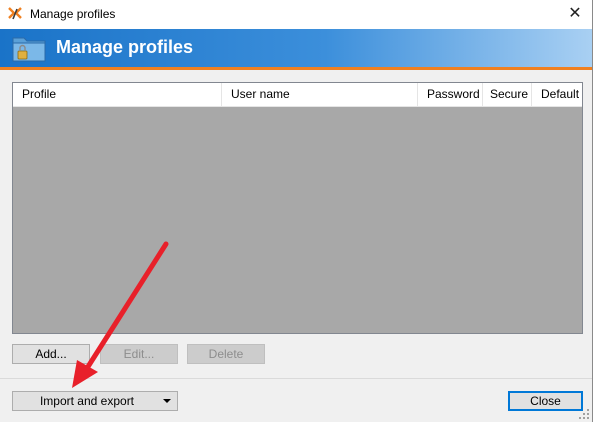  What do you see at coordinates (575, 14) in the screenshot?
I see `window-close-icon: ✕` at bounding box center [575, 14].